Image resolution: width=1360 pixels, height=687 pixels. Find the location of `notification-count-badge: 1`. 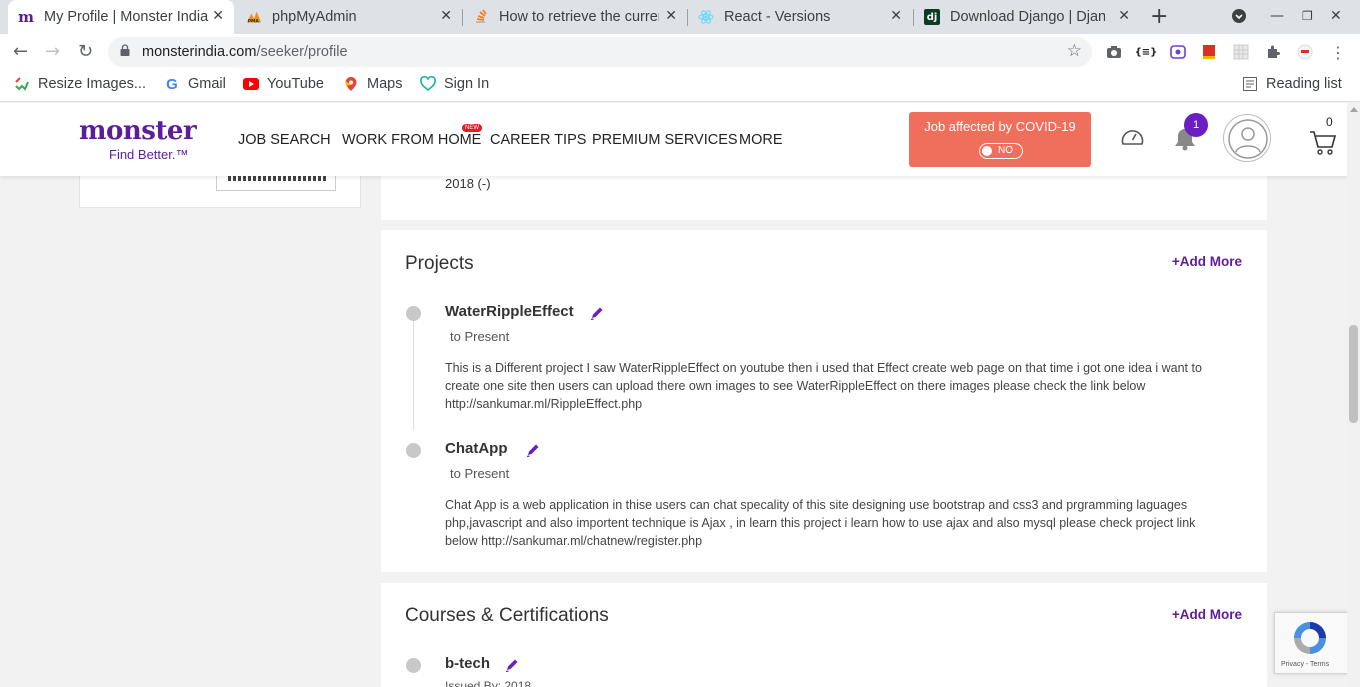

notification-count-badge: 1 is located at coordinates (1196, 125).